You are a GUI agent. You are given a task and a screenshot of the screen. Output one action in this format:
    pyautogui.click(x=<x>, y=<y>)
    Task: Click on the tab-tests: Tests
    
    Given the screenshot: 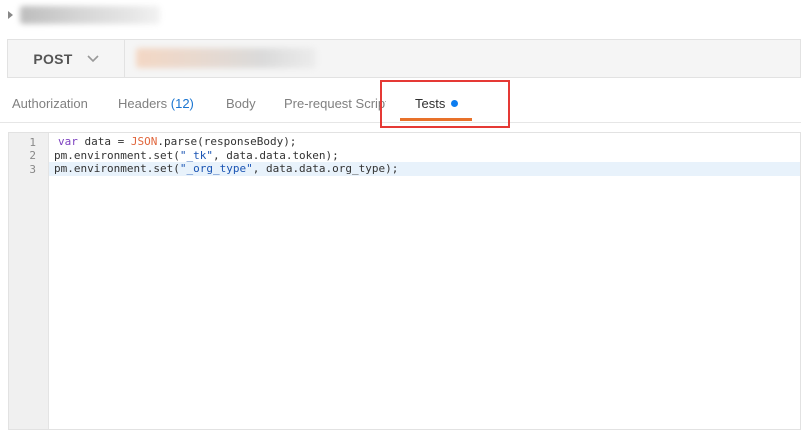 What is the action you would take?
    pyautogui.click(x=437, y=103)
    